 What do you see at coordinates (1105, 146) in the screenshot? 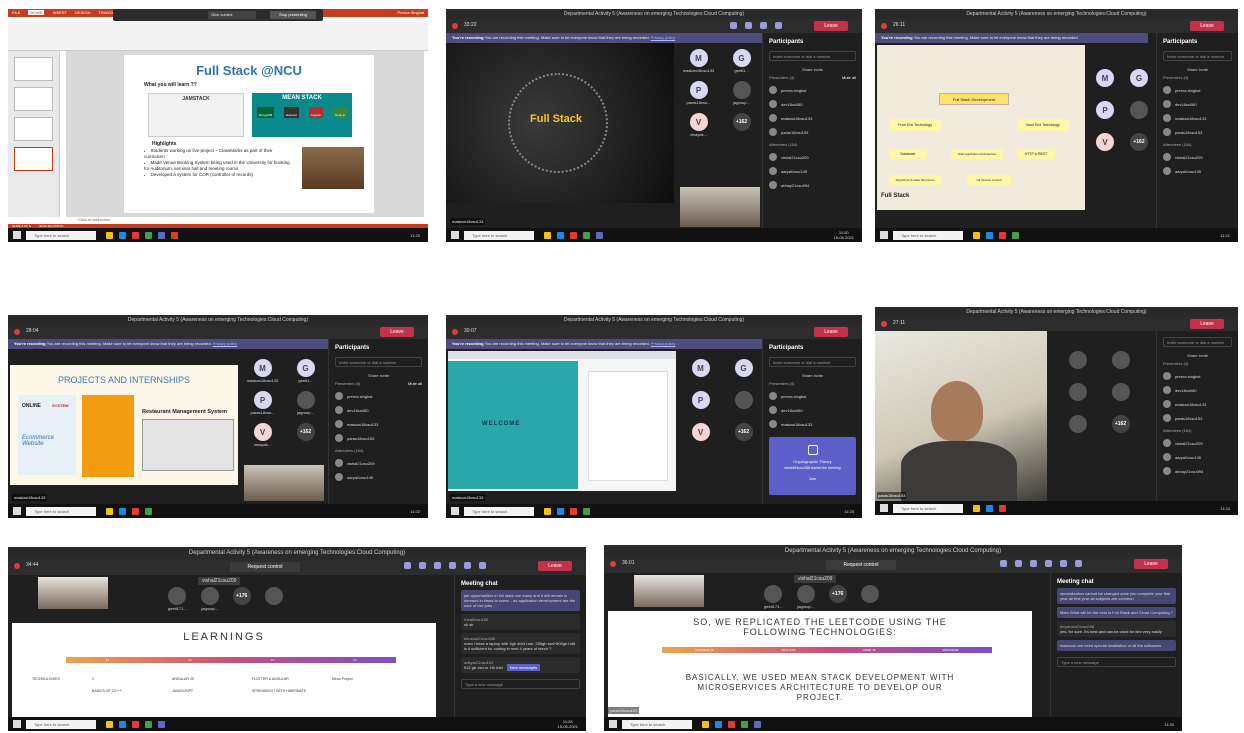
I see `tile: V` at bounding box center [1105, 146].